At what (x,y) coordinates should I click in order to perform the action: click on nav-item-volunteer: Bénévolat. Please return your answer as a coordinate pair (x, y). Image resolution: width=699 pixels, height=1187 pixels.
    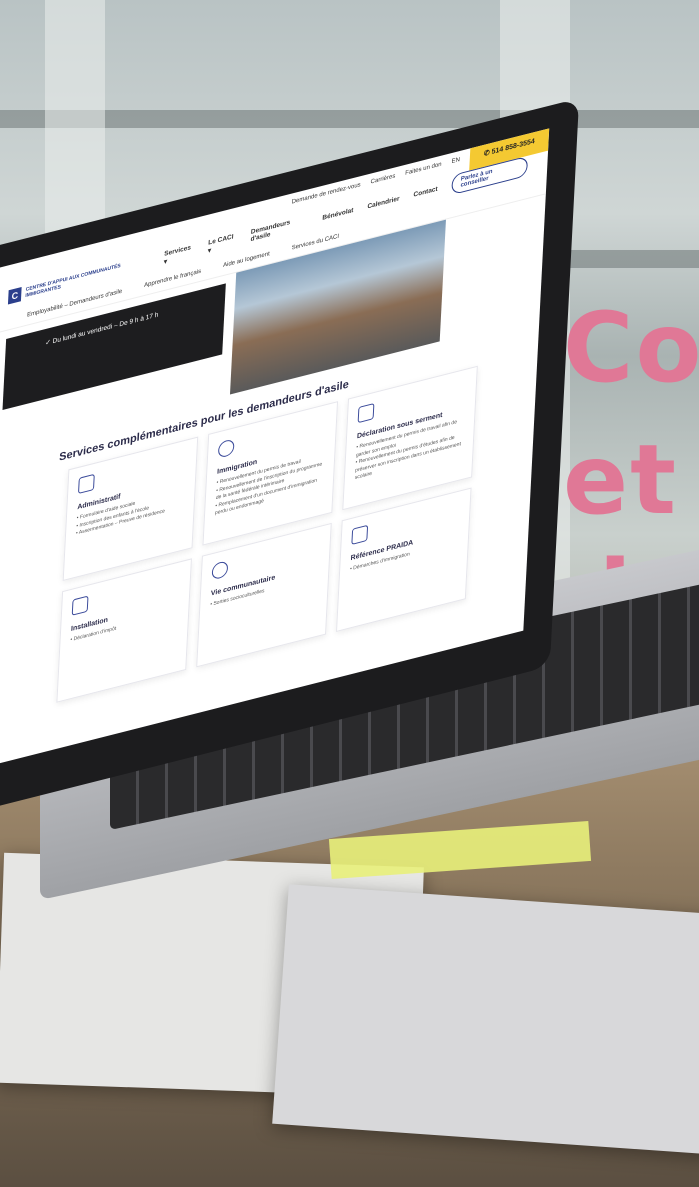
    Looking at the image, I should click on (337, 213).